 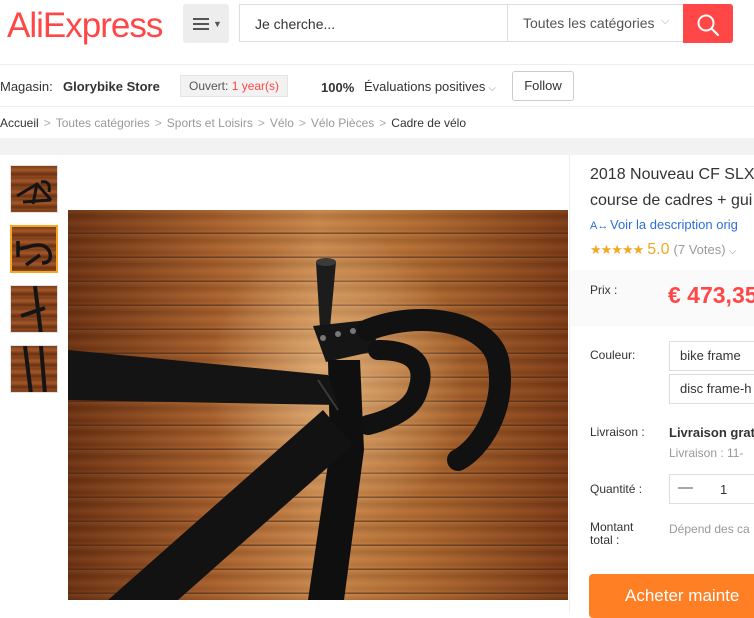 I want to click on color-option-disc-frame: disc frame-h, so click(x=711, y=389).